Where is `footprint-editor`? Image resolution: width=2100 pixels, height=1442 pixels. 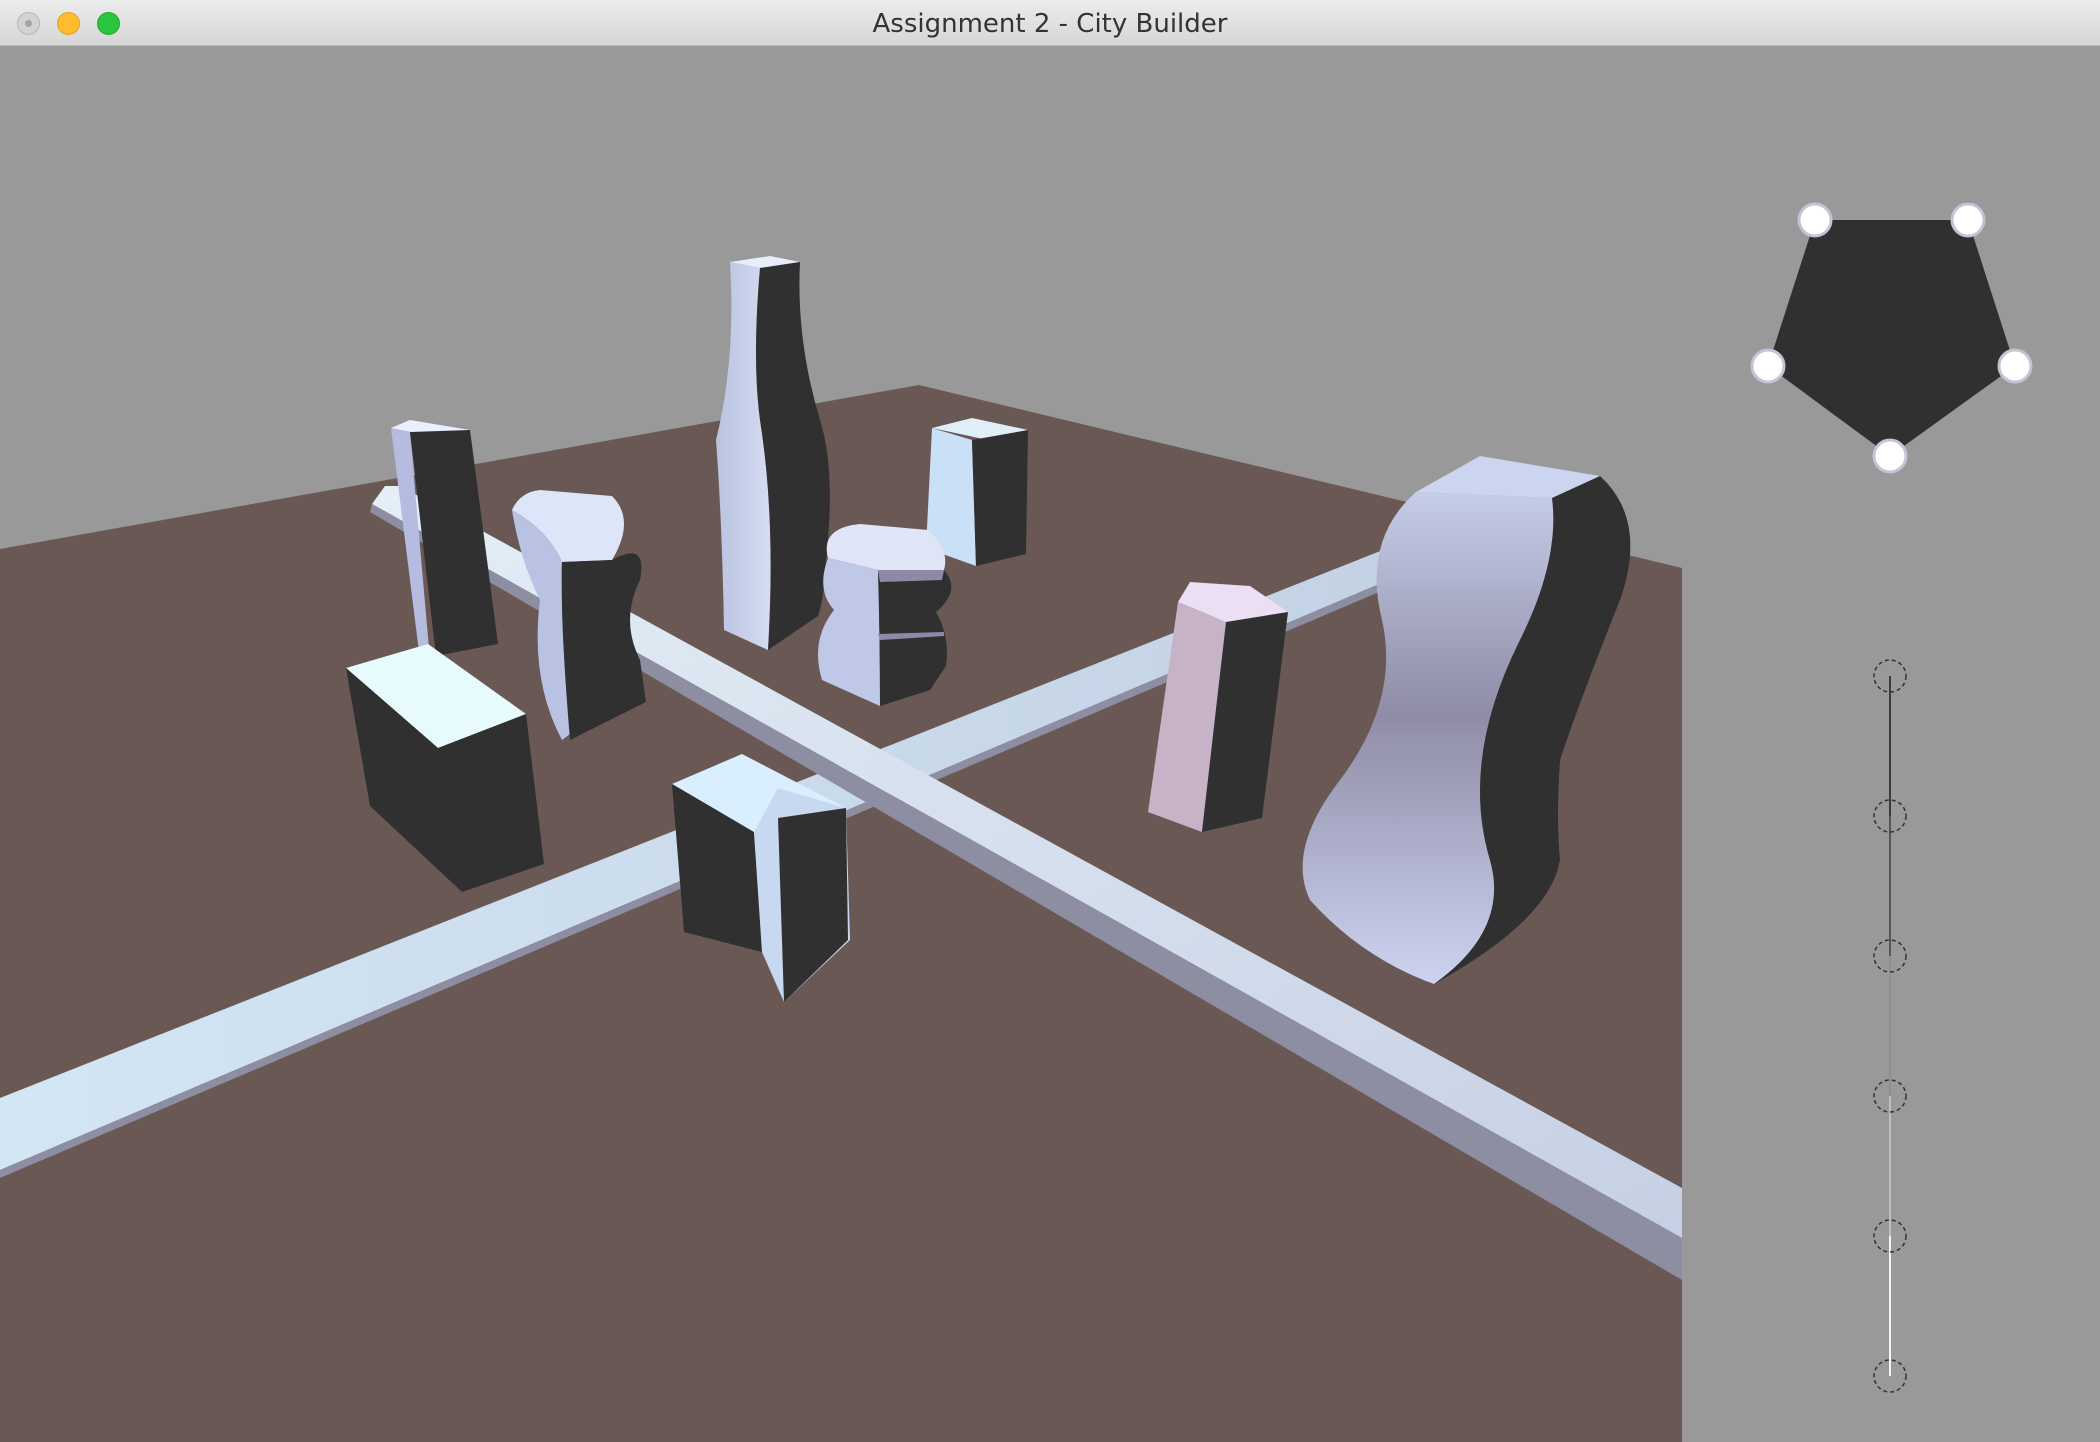 footprint-editor is located at coordinates (1891, 338).